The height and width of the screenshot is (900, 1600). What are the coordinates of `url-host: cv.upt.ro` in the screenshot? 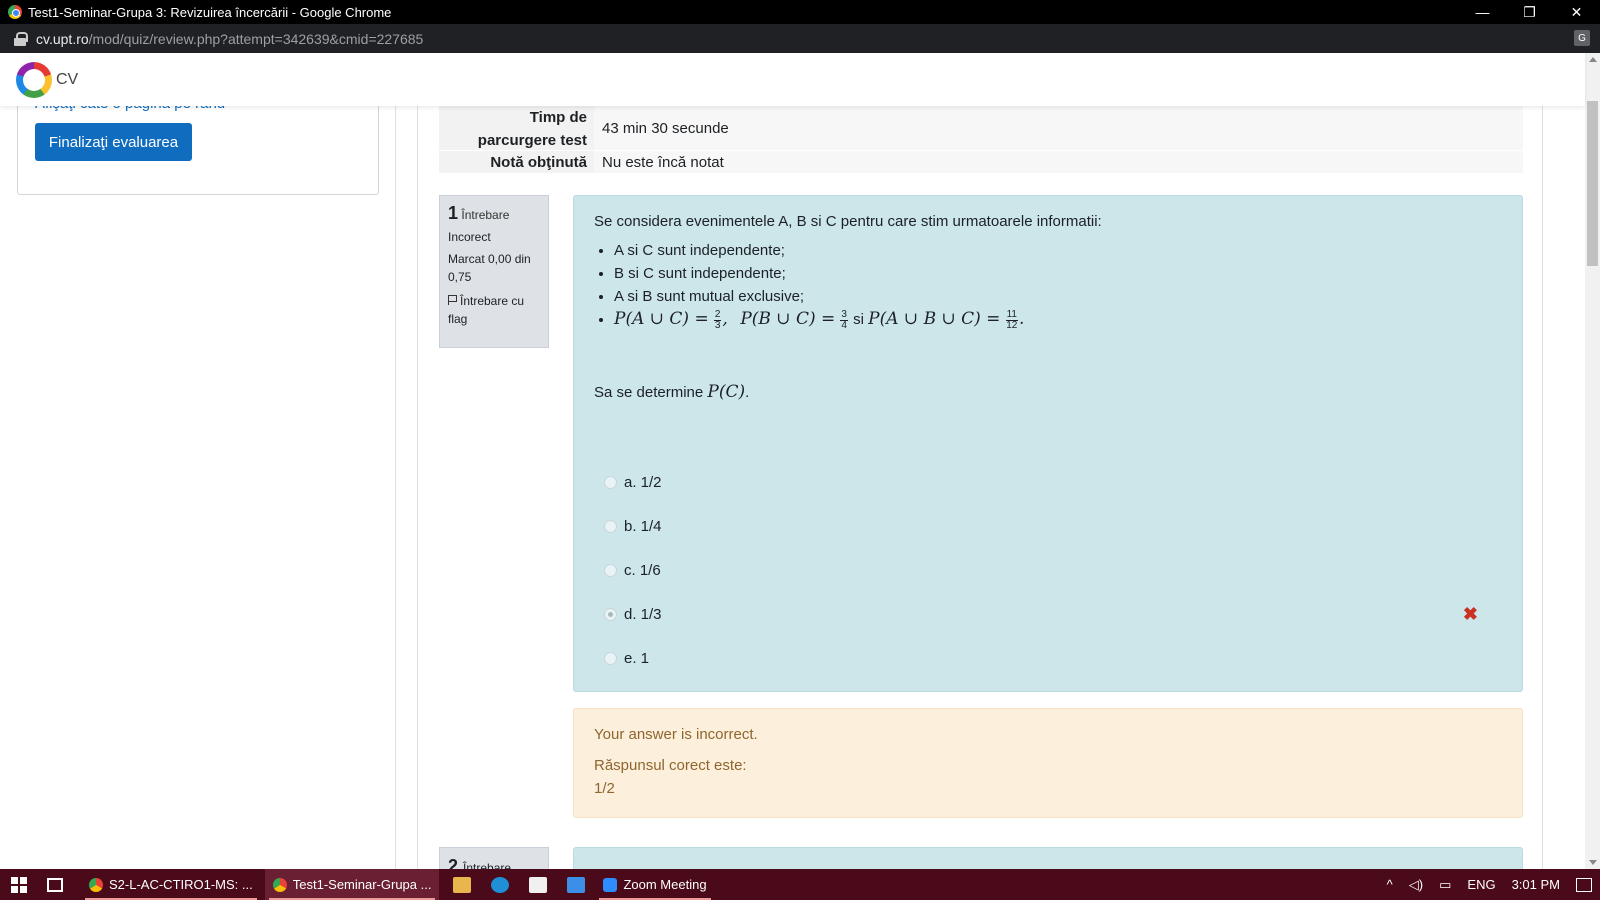 It's located at (62, 39).